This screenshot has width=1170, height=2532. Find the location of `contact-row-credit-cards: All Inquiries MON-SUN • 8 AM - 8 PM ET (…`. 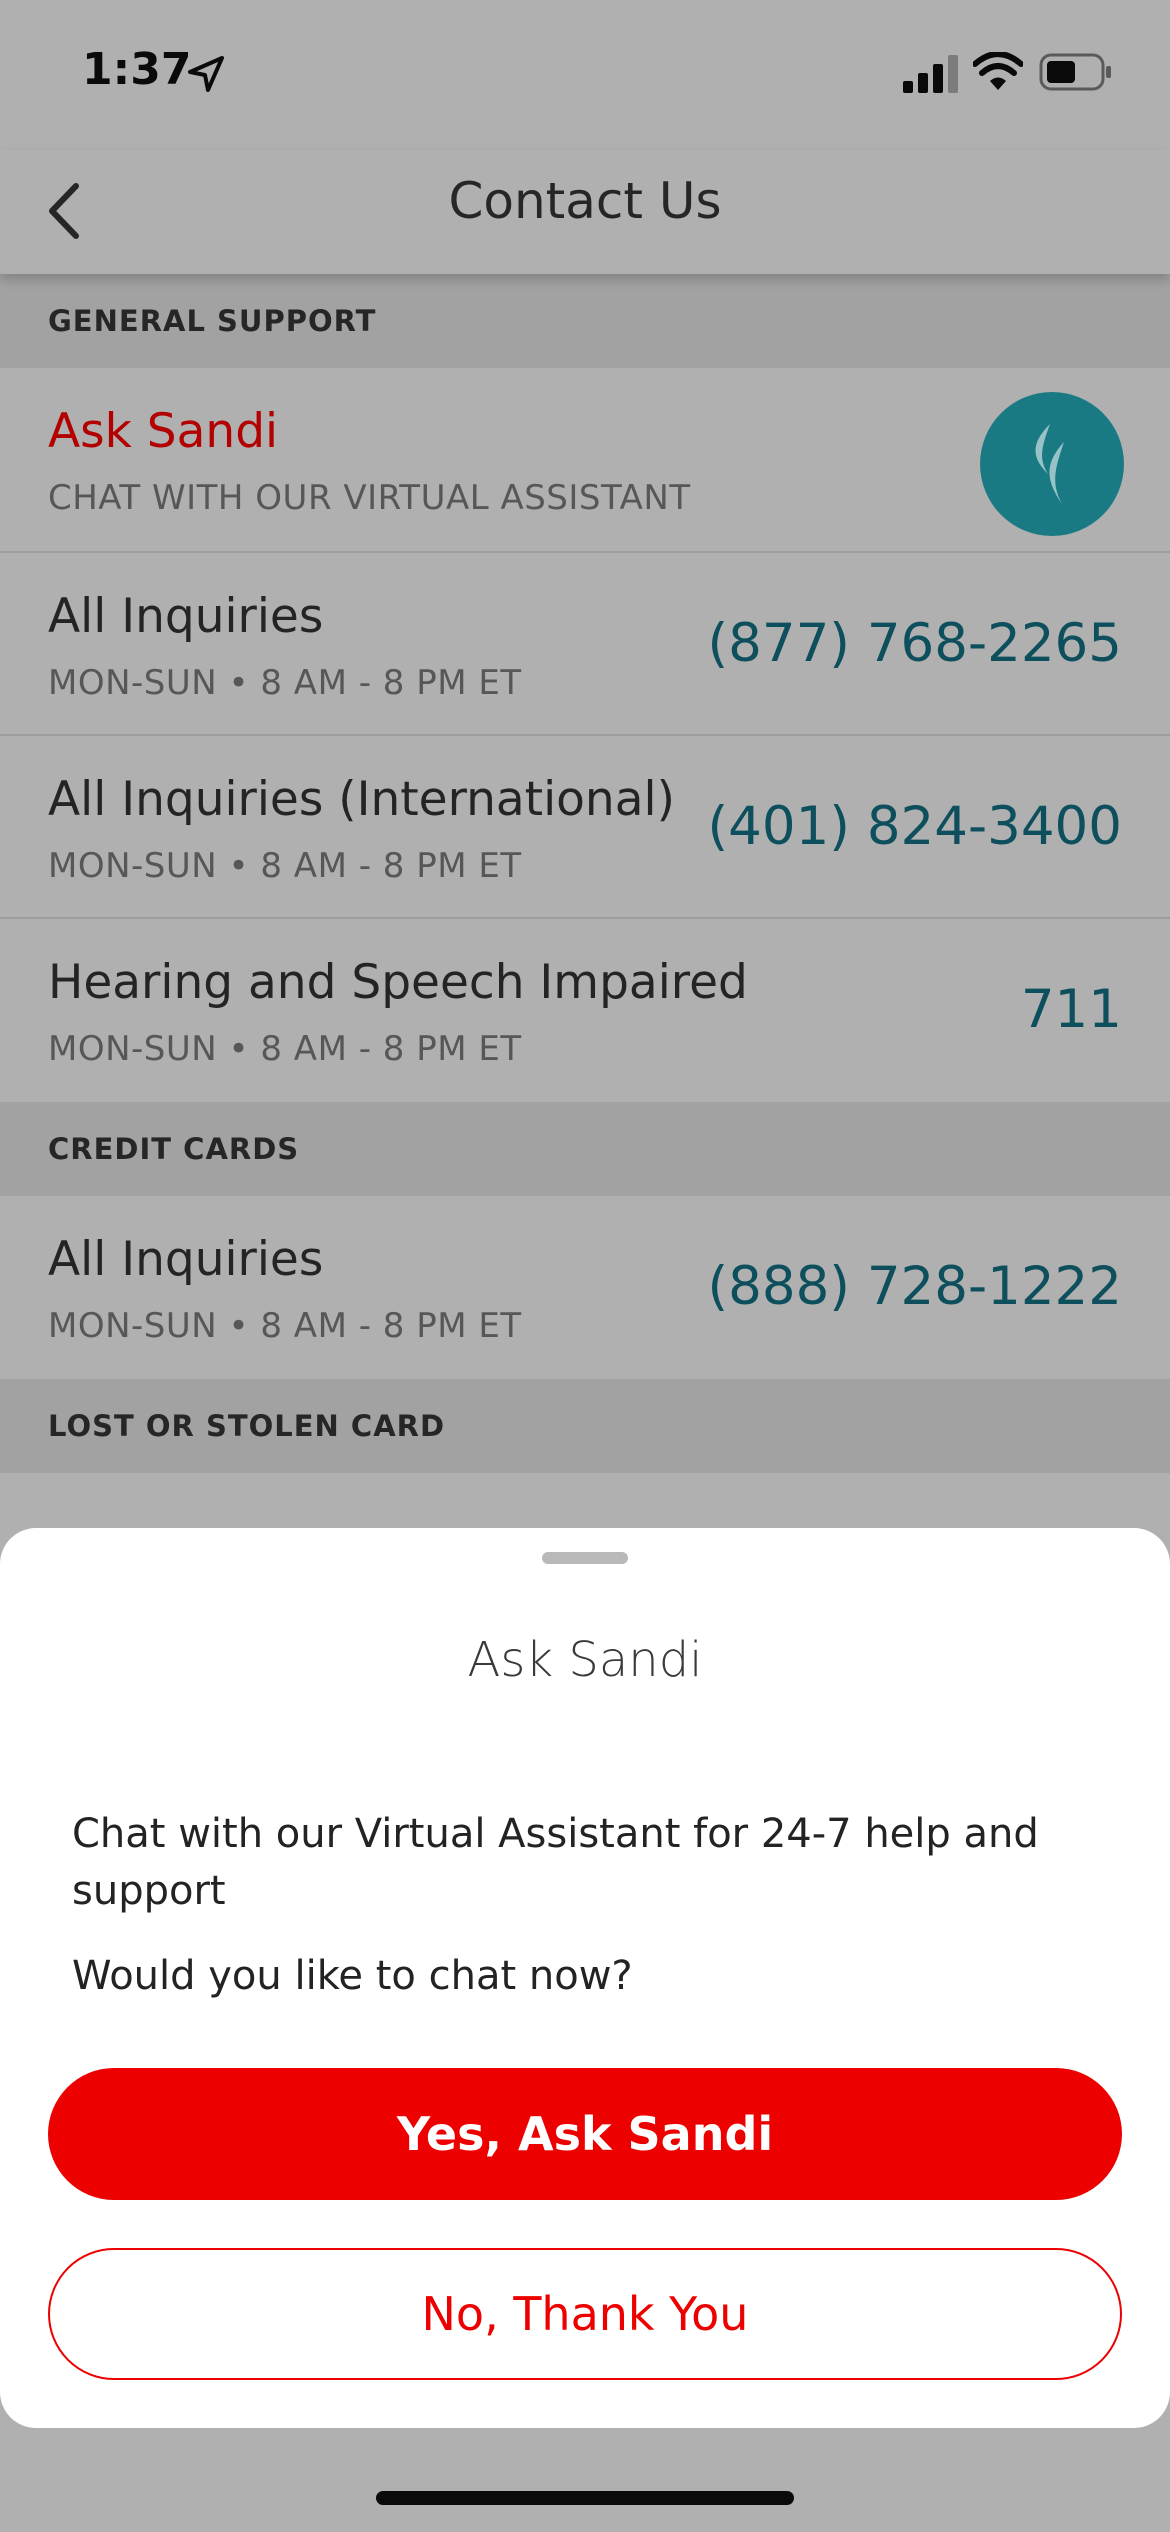

contact-row-credit-cards: All Inquiries MON-SUN • 8 AM - 8 PM ET (… is located at coordinates (585, 1287).